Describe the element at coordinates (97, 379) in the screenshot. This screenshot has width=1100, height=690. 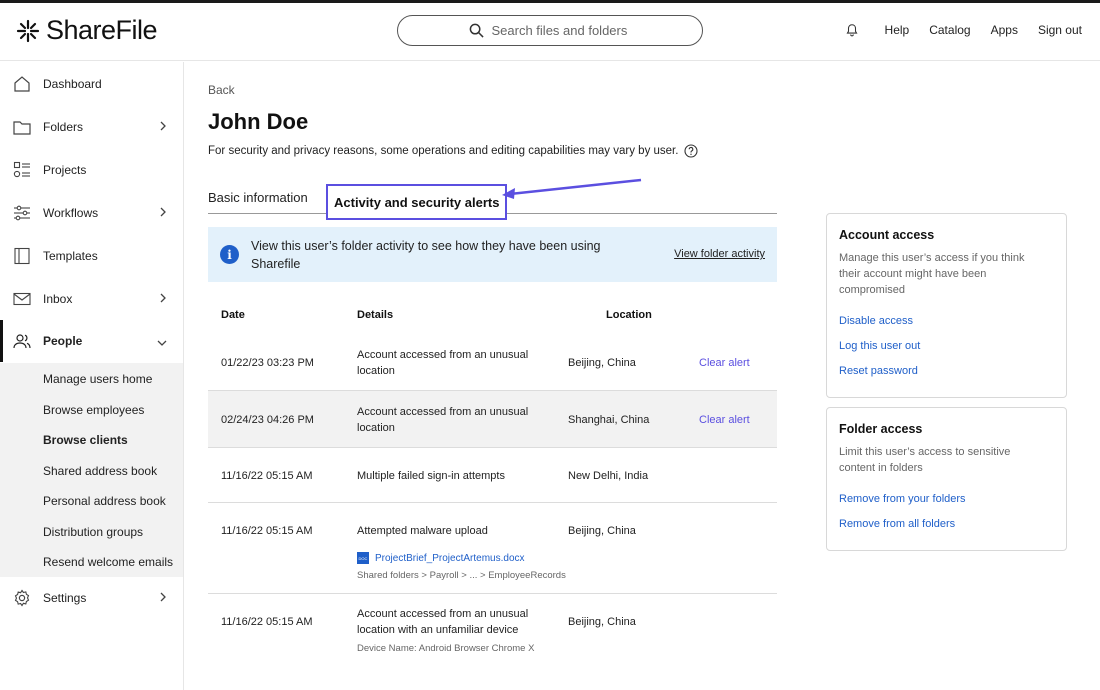
I see `subnav-manage-users-home: Manage users home` at that location.